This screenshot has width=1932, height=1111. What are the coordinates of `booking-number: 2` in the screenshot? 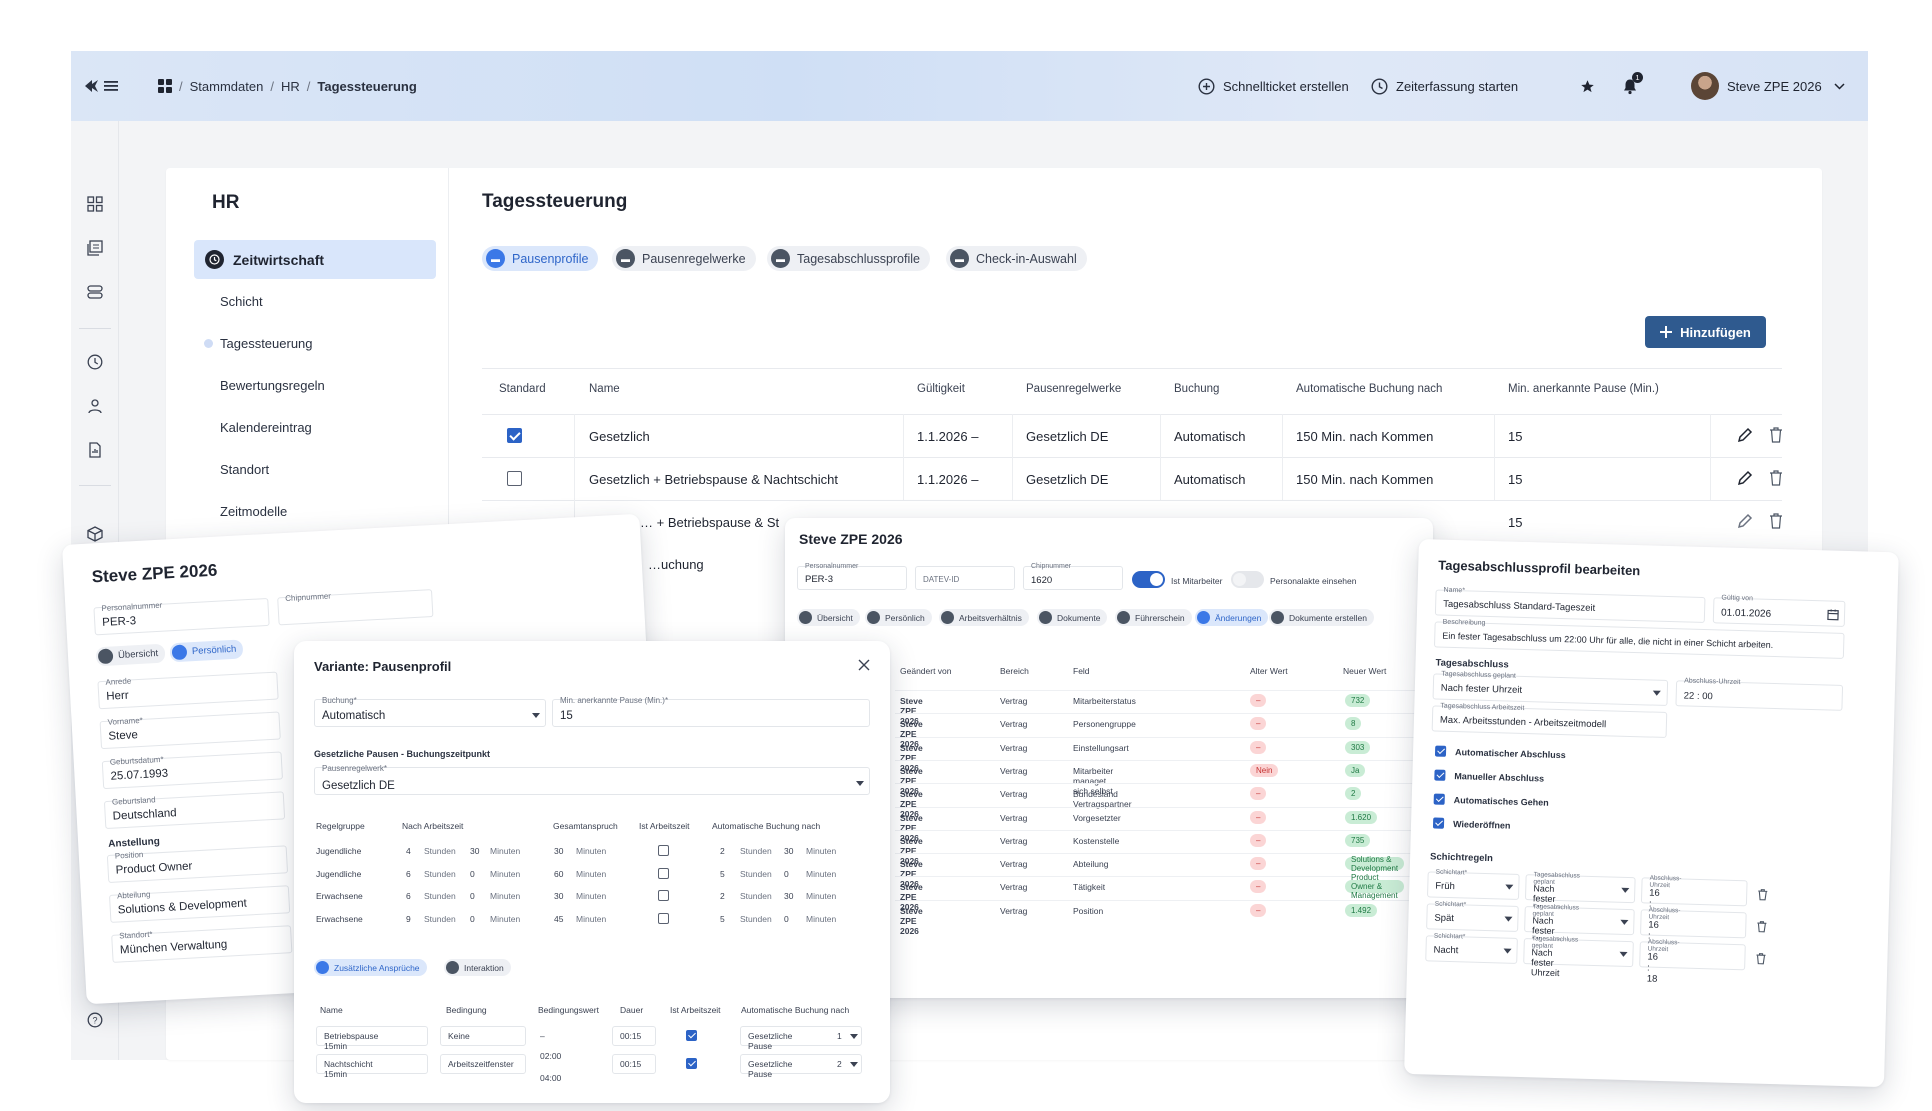 It's located at (839, 1064).